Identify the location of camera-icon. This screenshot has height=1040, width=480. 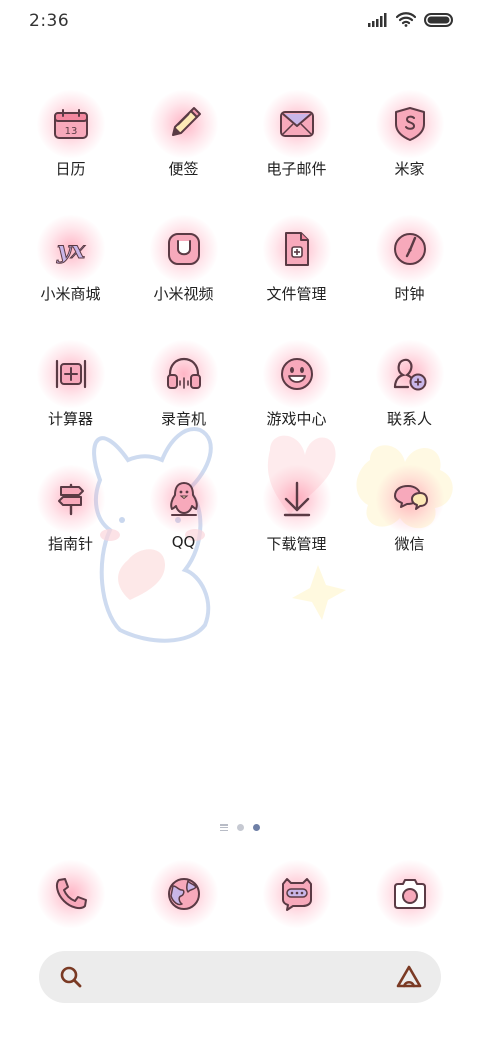
(409, 894).